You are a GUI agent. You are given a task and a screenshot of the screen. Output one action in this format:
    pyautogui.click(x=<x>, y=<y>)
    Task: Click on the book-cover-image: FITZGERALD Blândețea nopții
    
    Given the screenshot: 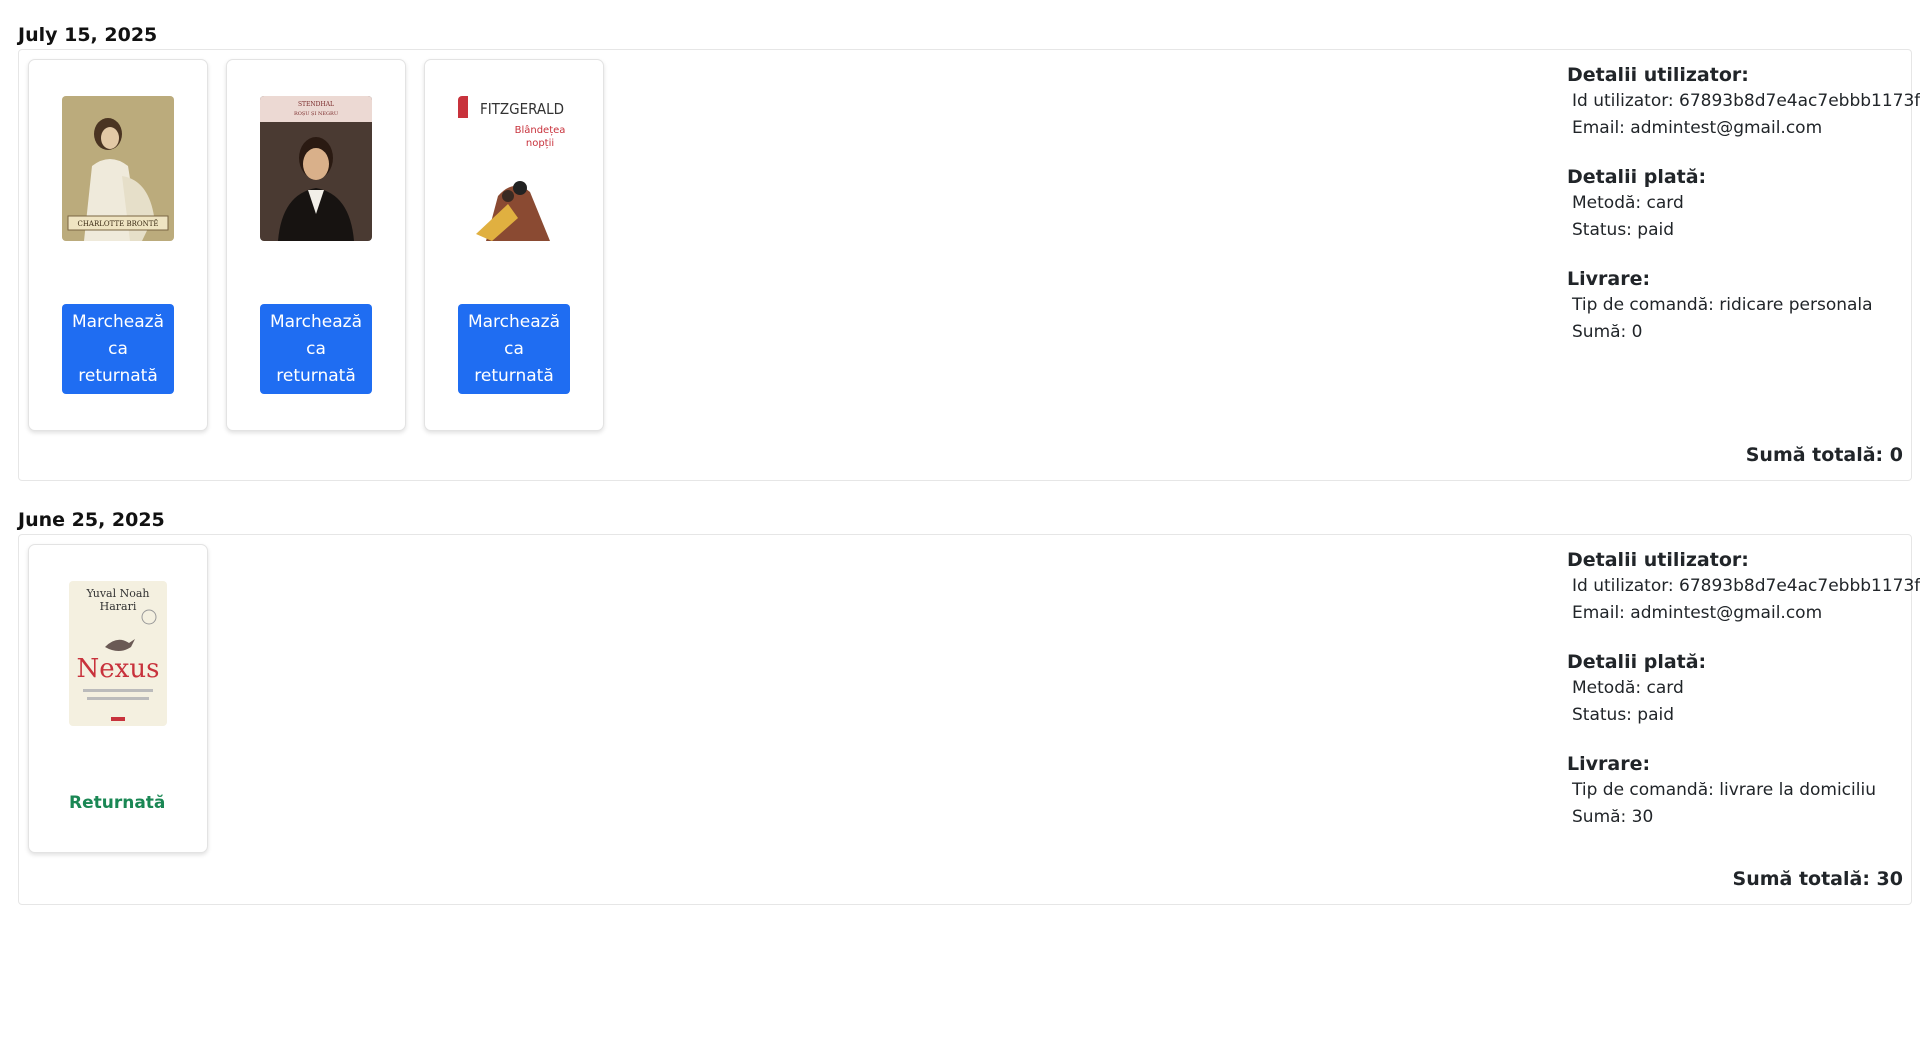 What is the action you would take?
    pyautogui.click(x=514, y=168)
    